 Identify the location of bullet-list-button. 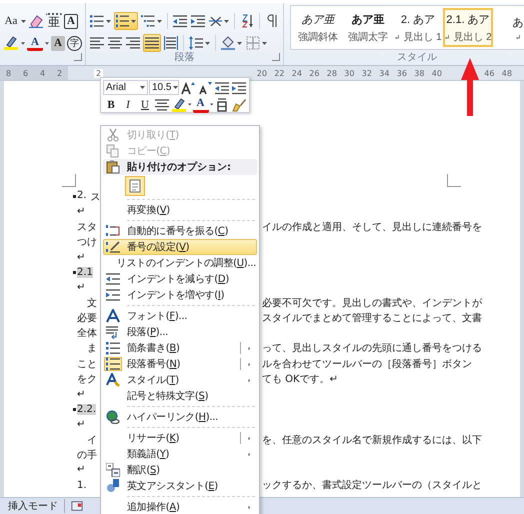
(100, 21).